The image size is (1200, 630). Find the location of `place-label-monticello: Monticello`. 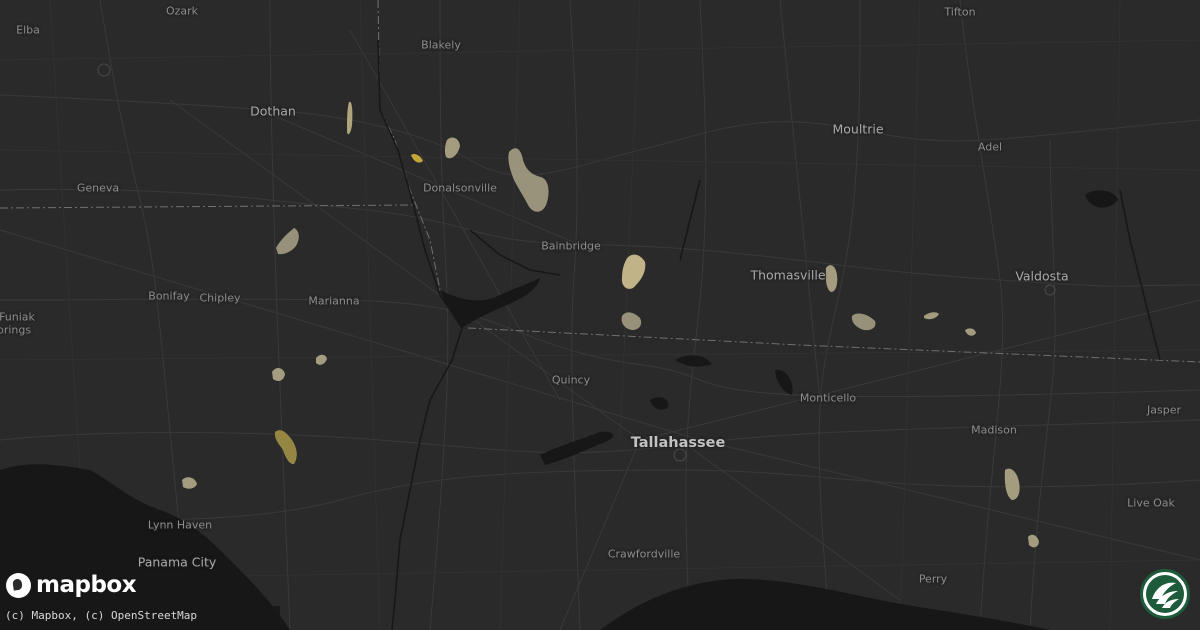

place-label-monticello: Monticello is located at coordinates (828, 398).